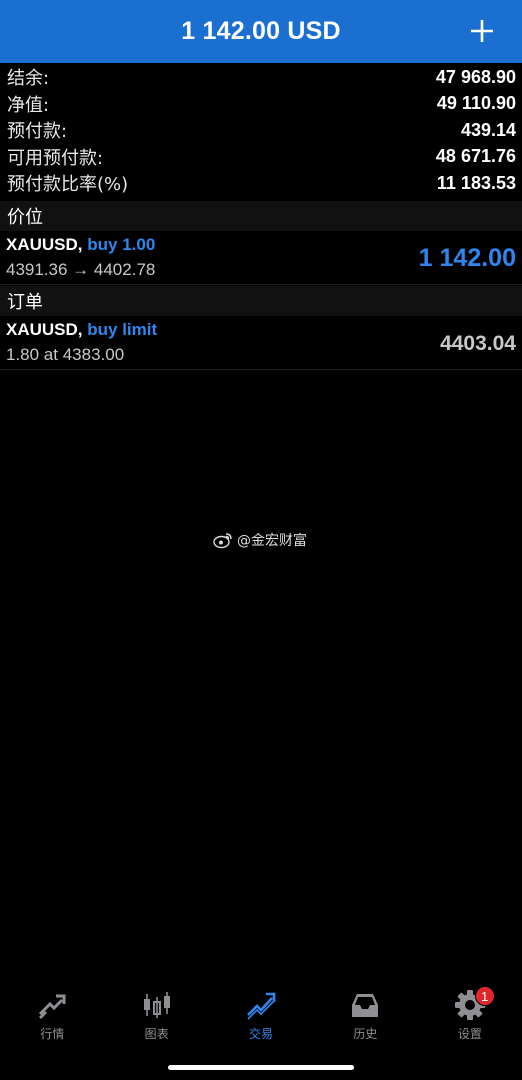 The height and width of the screenshot is (1080, 522). I want to click on summary-row-free-margin: 可用预付款: 48 671.76, so click(261, 157).